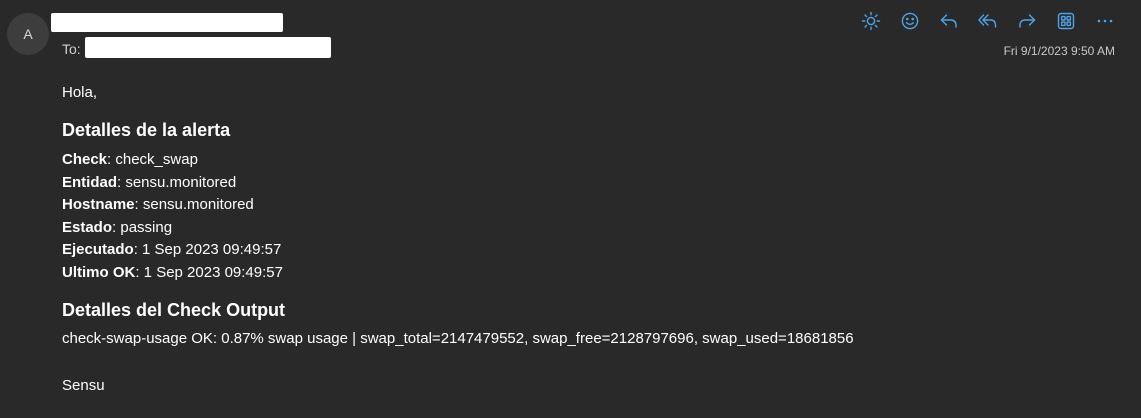 Image resolution: width=1141 pixels, height=418 pixels. Describe the element at coordinates (87, 227) in the screenshot. I see `field-label: Estado` at that location.